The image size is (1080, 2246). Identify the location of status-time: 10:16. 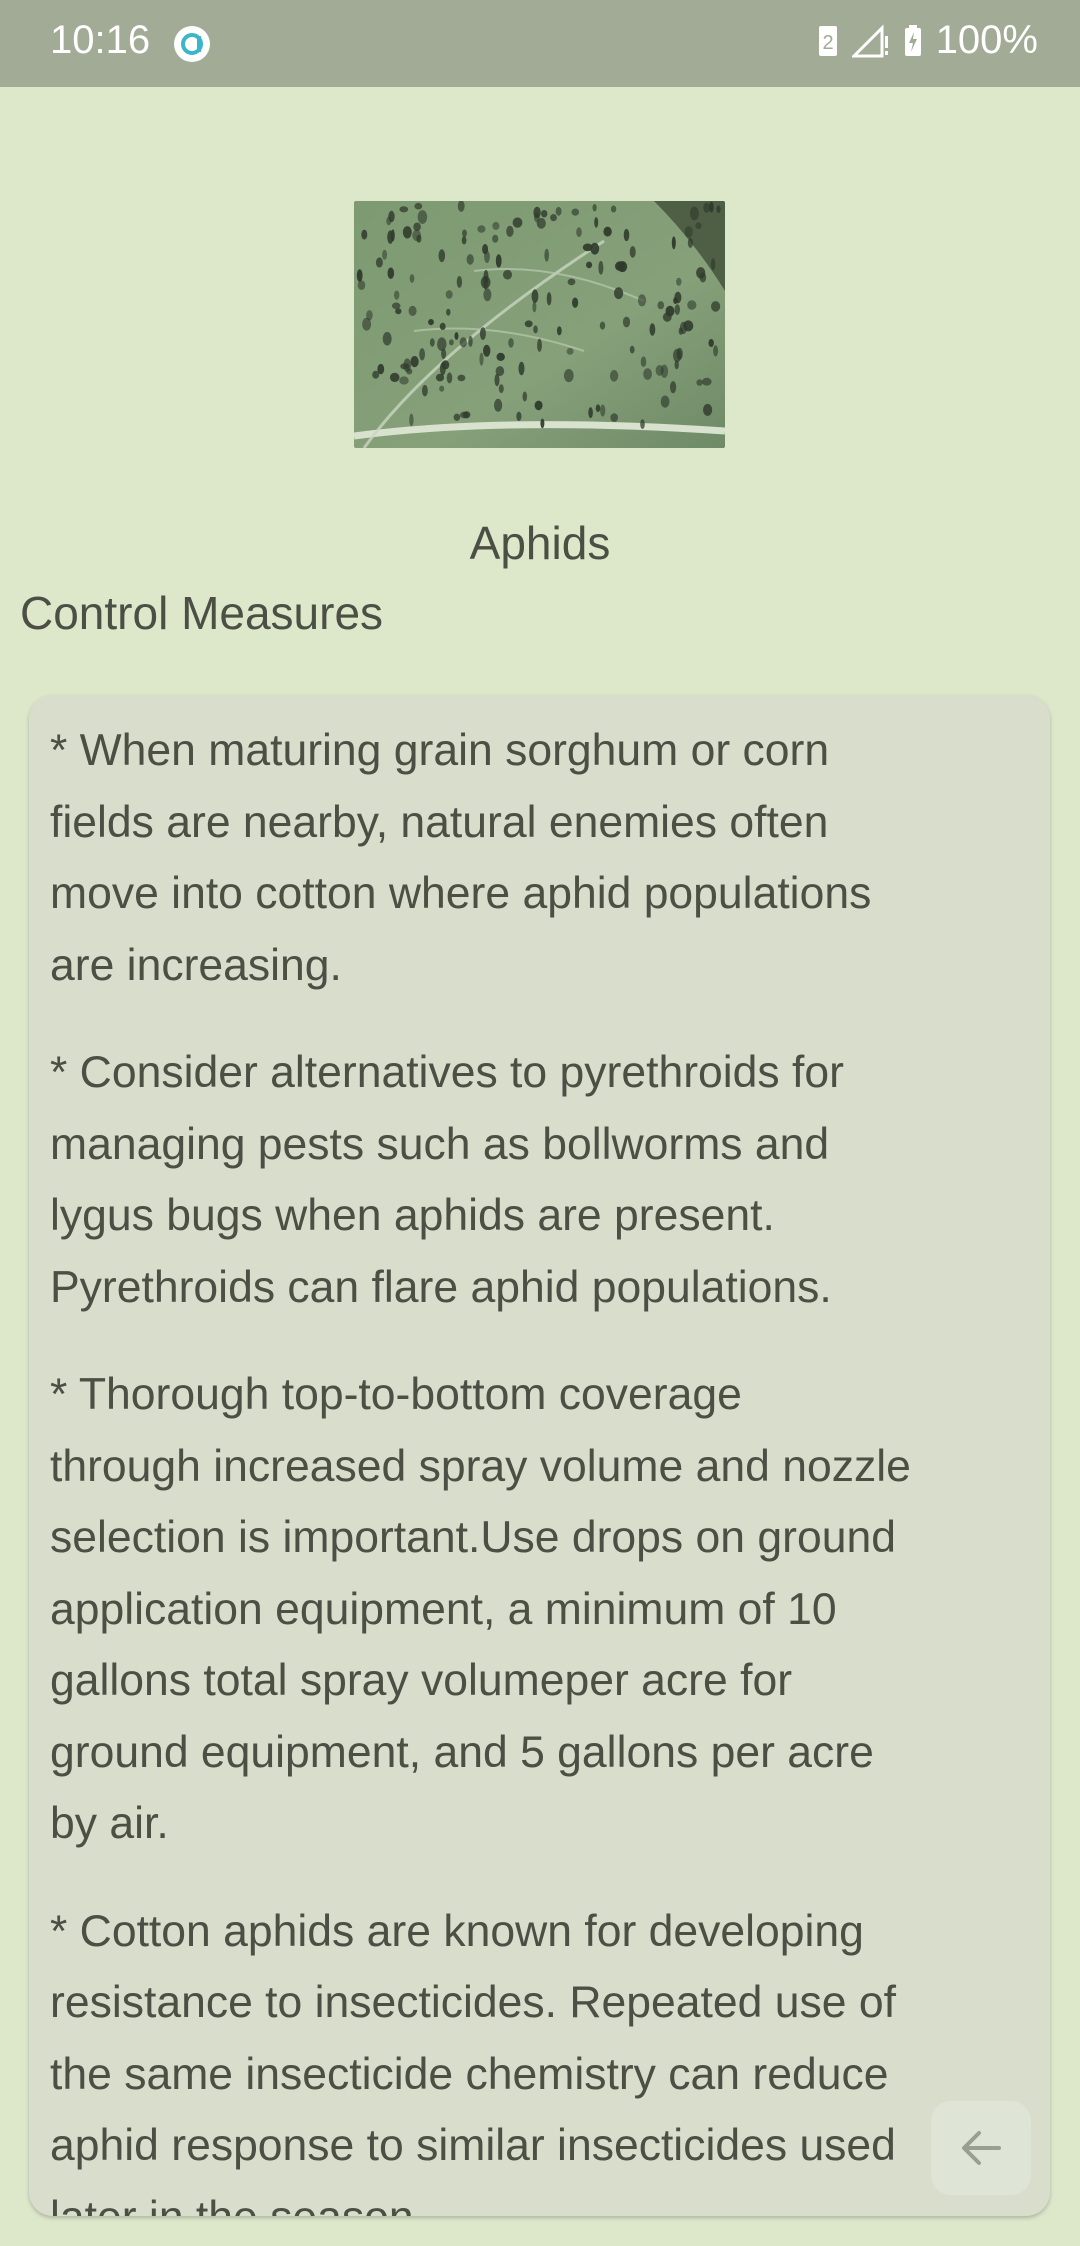
(100, 40).